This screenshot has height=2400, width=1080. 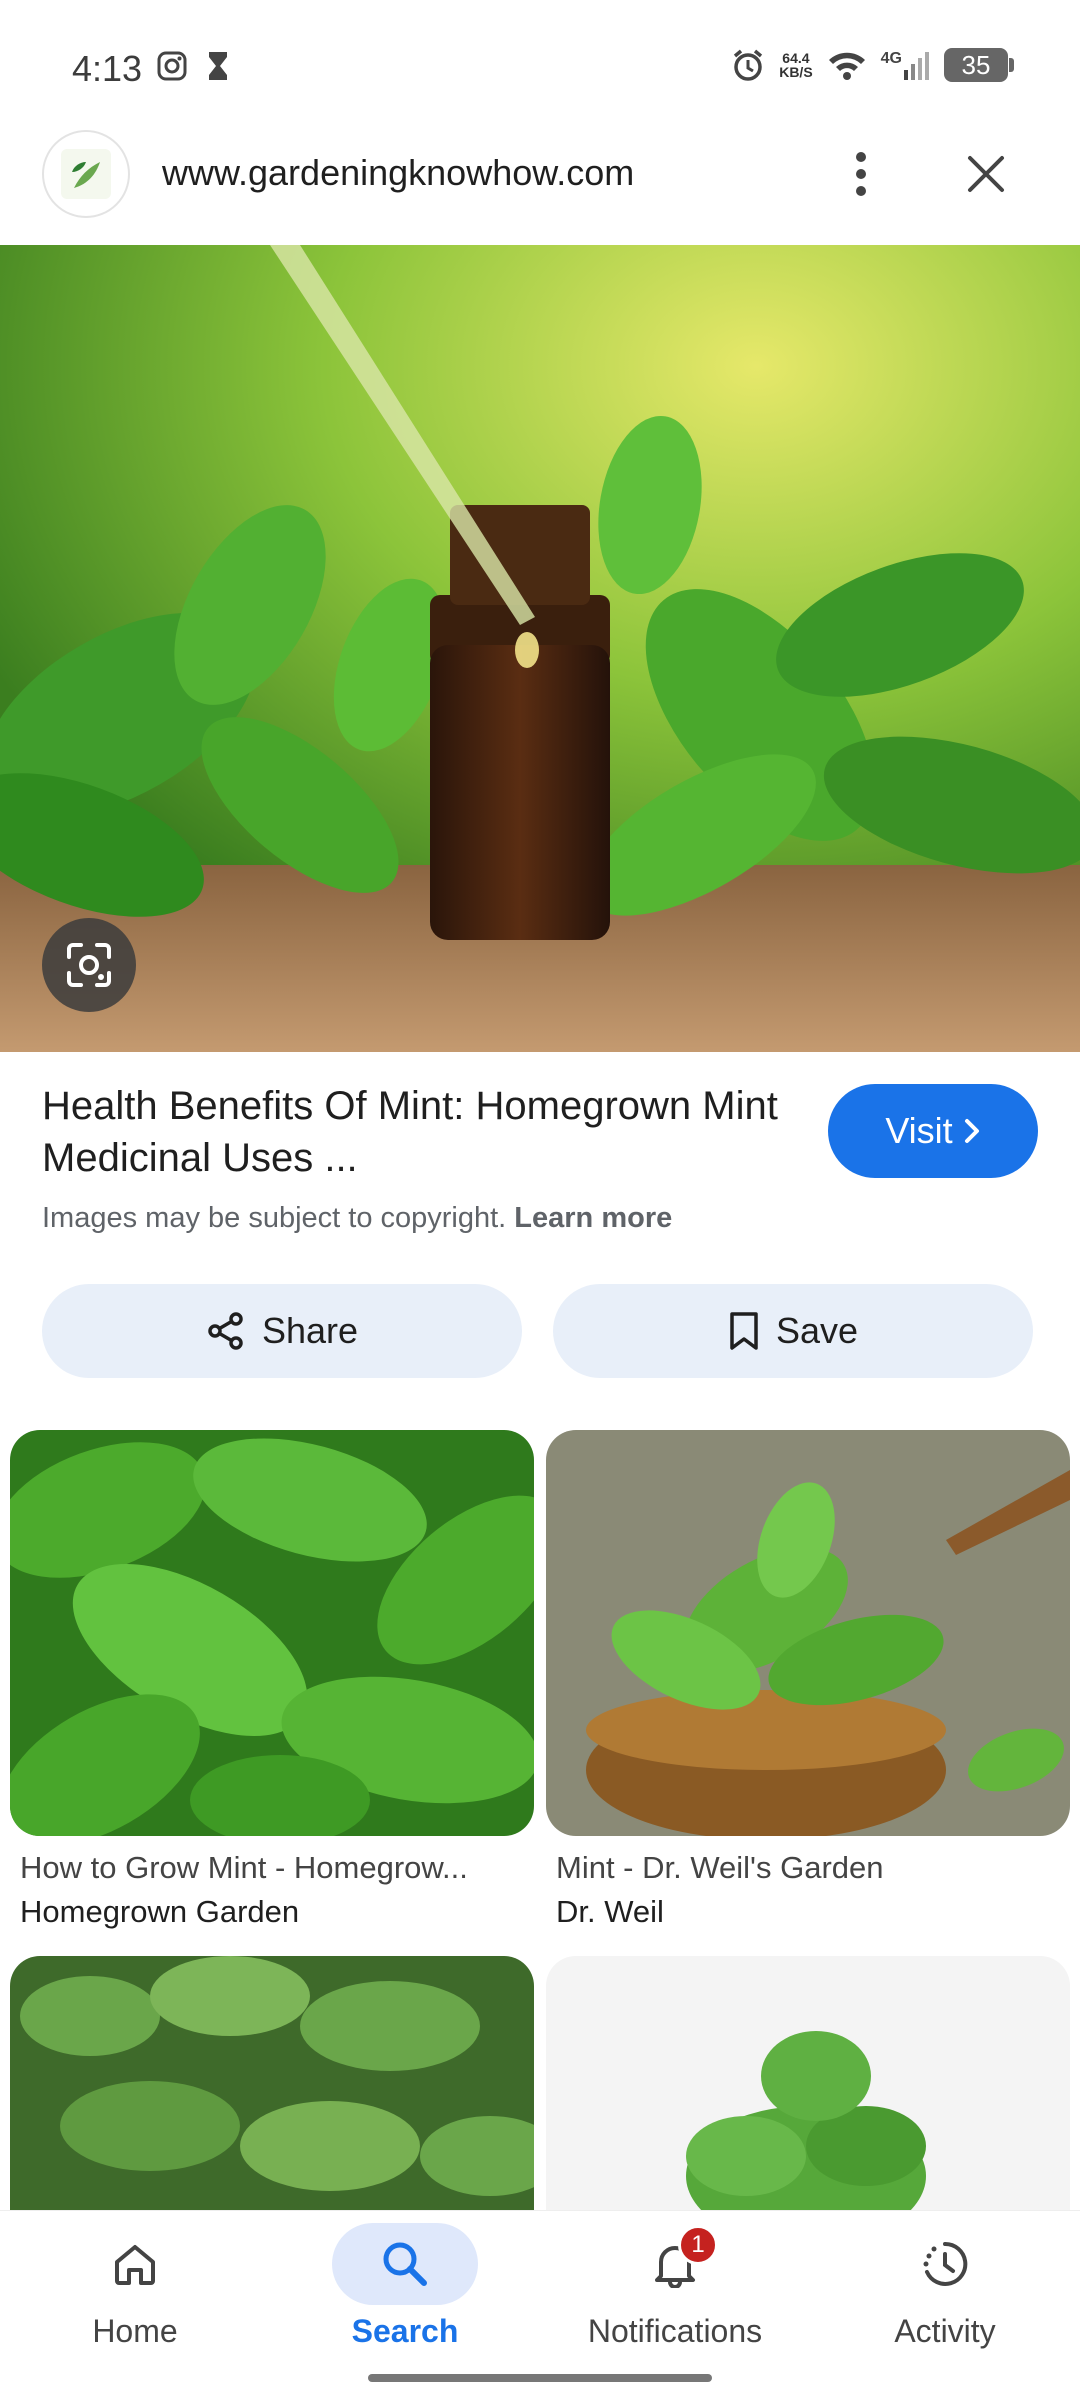 I want to click on related-card: Mint - Dr. Weil's Garden Dr. Weil, so click(x=808, y=1680).